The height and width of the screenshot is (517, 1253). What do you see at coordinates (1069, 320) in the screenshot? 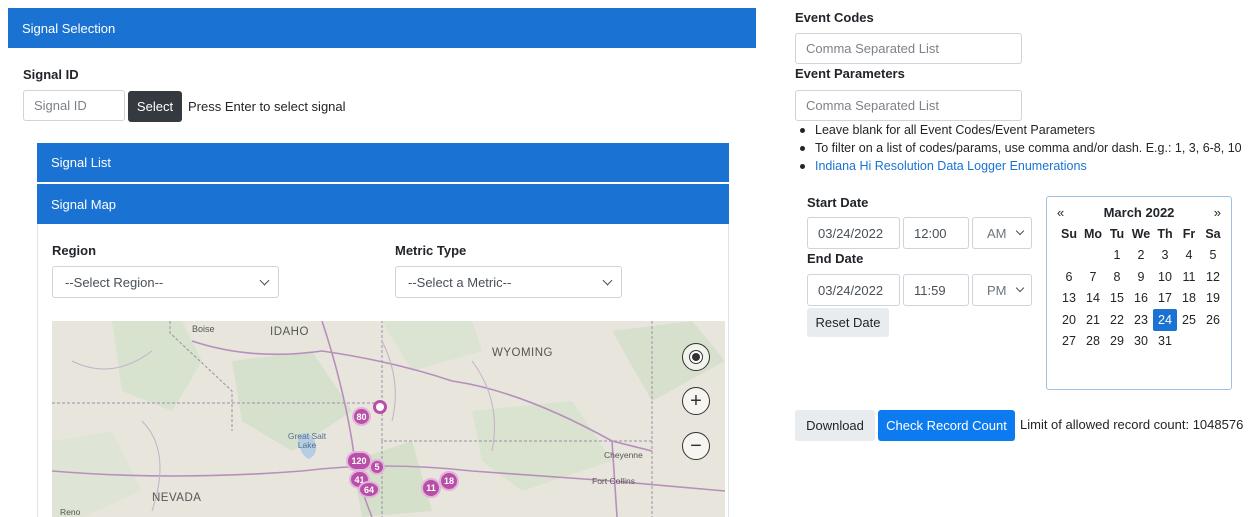
I see `calendar-day: 20` at bounding box center [1069, 320].